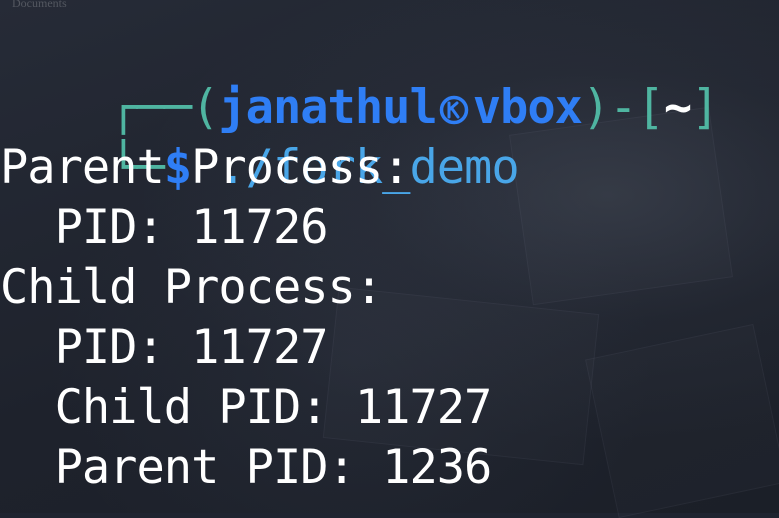 This screenshot has width=779, height=518. I want to click on output-parent-heading: Parent Process:, so click(205, 167).